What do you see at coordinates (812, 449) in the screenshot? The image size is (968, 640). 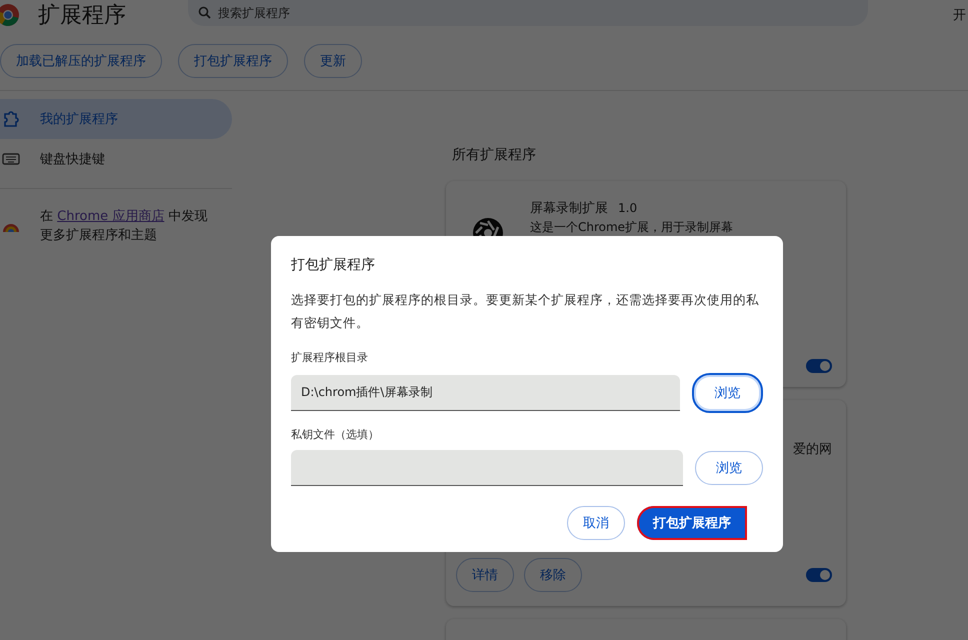 I see `extension-description: 爱的网` at bounding box center [812, 449].